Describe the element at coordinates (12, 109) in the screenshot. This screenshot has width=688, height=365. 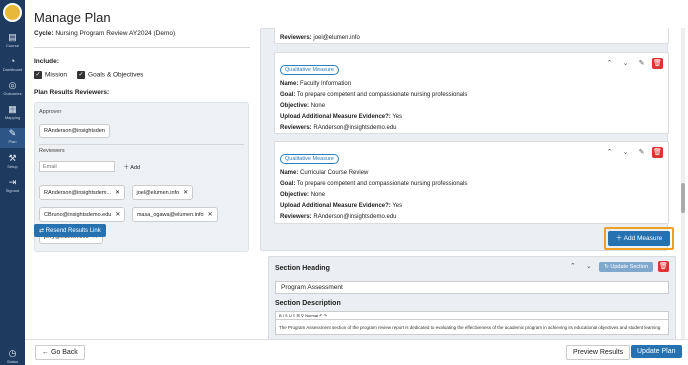
I see `mapping-icon: ▦` at that location.